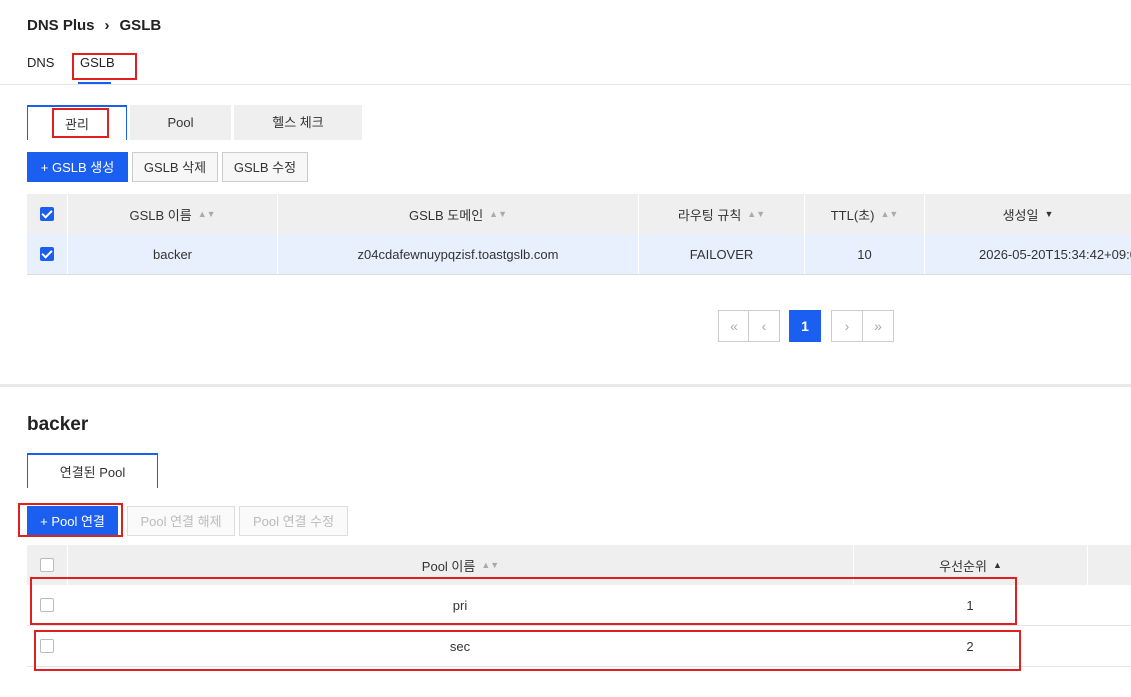 The width and height of the screenshot is (1131, 697). Describe the element at coordinates (172, 254) in the screenshot. I see `cell-name: backer` at that location.